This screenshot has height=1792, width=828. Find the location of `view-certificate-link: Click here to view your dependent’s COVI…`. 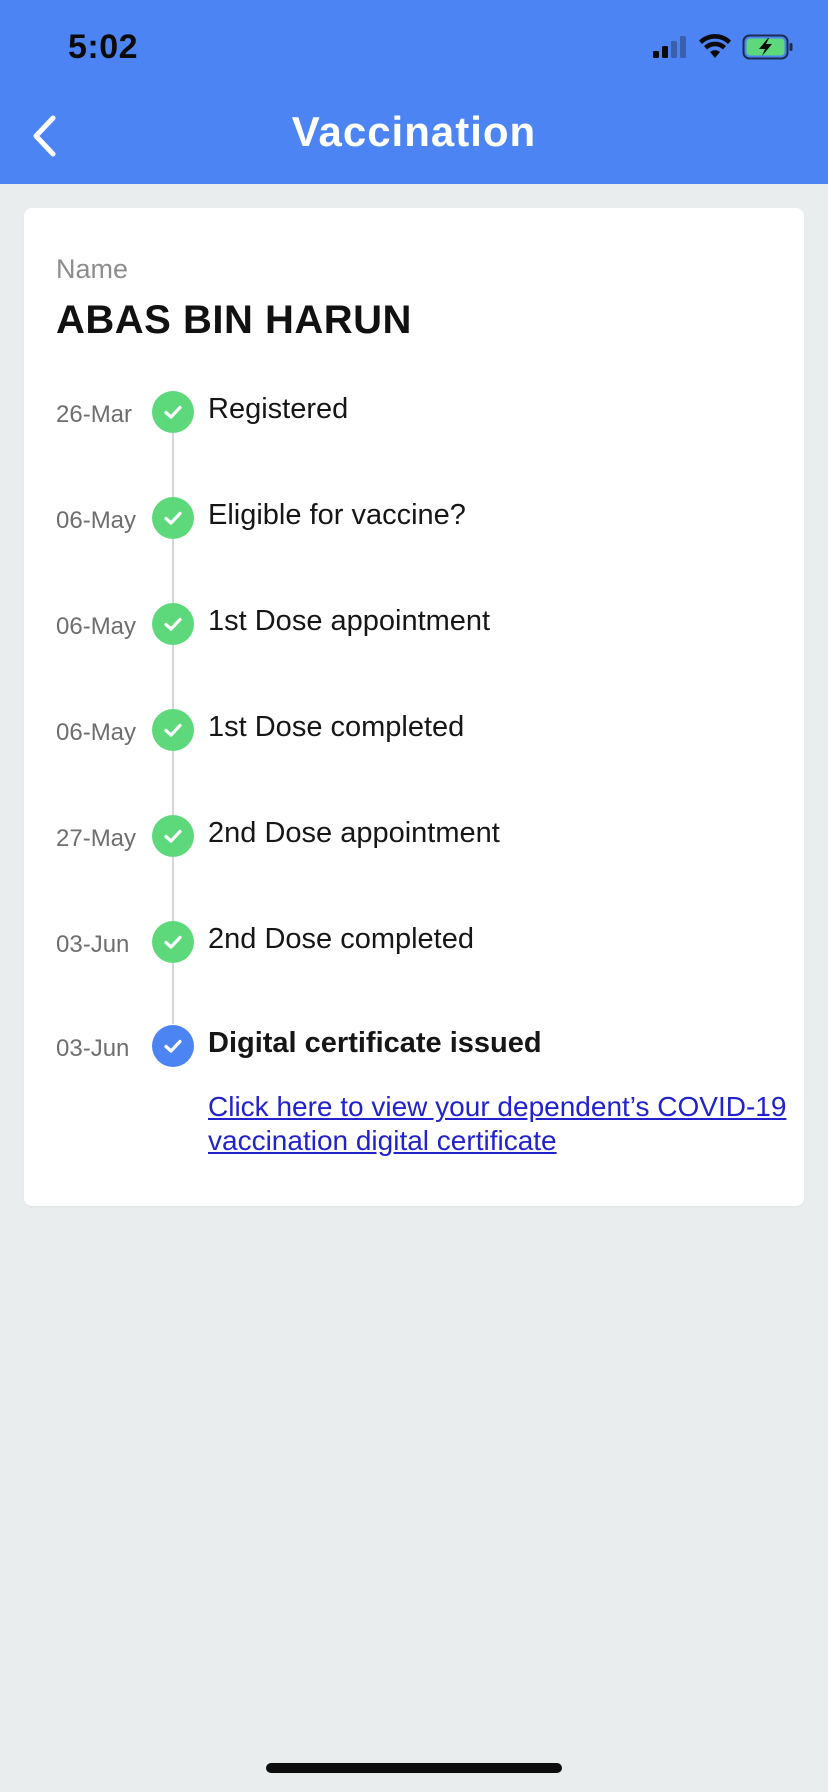

view-certificate-link: Click here to view your dependent’s COVI… is located at coordinates (498, 1124).